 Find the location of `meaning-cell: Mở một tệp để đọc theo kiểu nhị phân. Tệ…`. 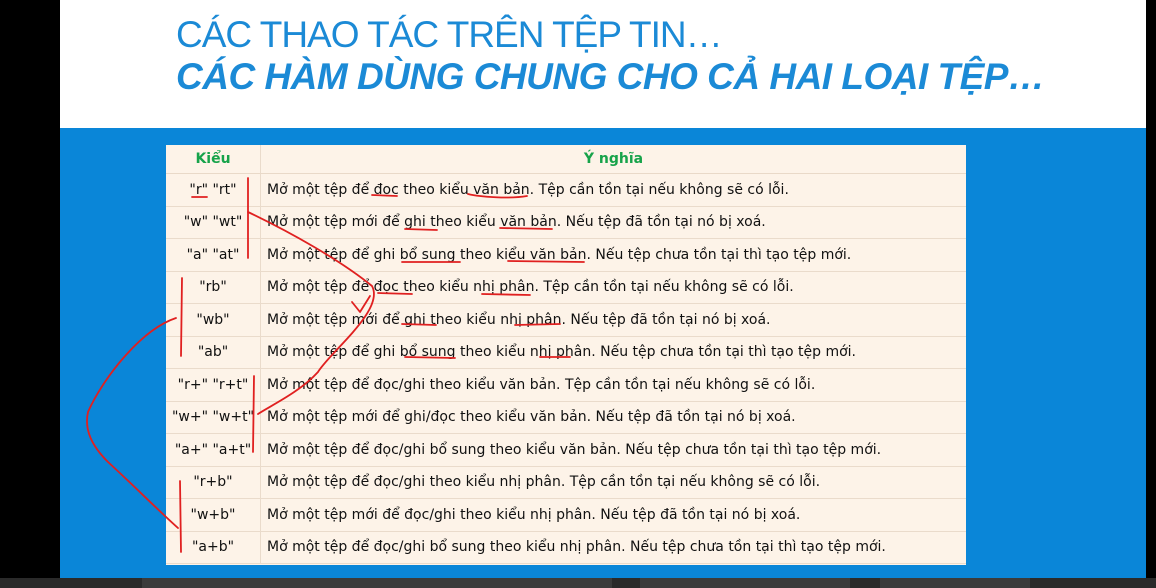

meaning-cell: Mở một tệp để đọc theo kiểu nhị phân. Tệ… is located at coordinates (613, 287).